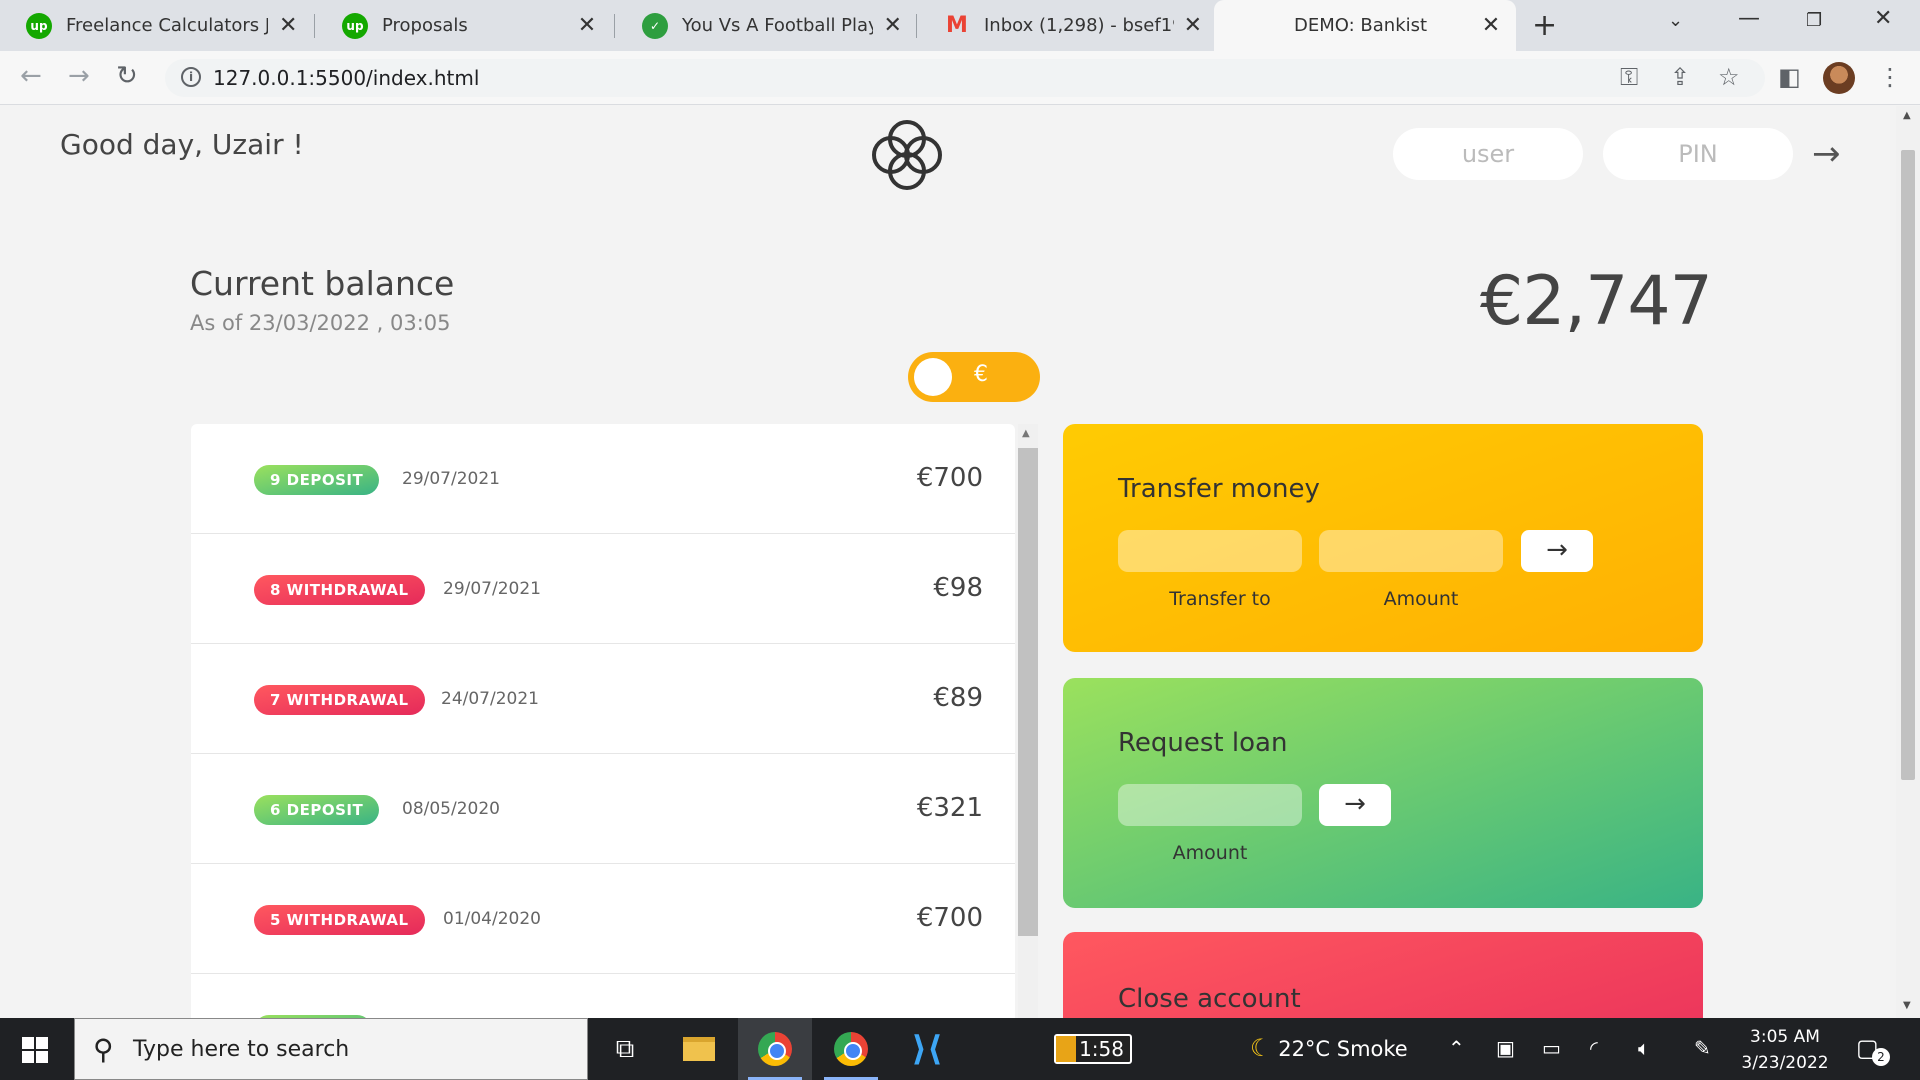 The width and height of the screenshot is (1920, 1080). What do you see at coordinates (1361, 25) in the screenshot?
I see `tab-title: DEMO: Bankist` at bounding box center [1361, 25].